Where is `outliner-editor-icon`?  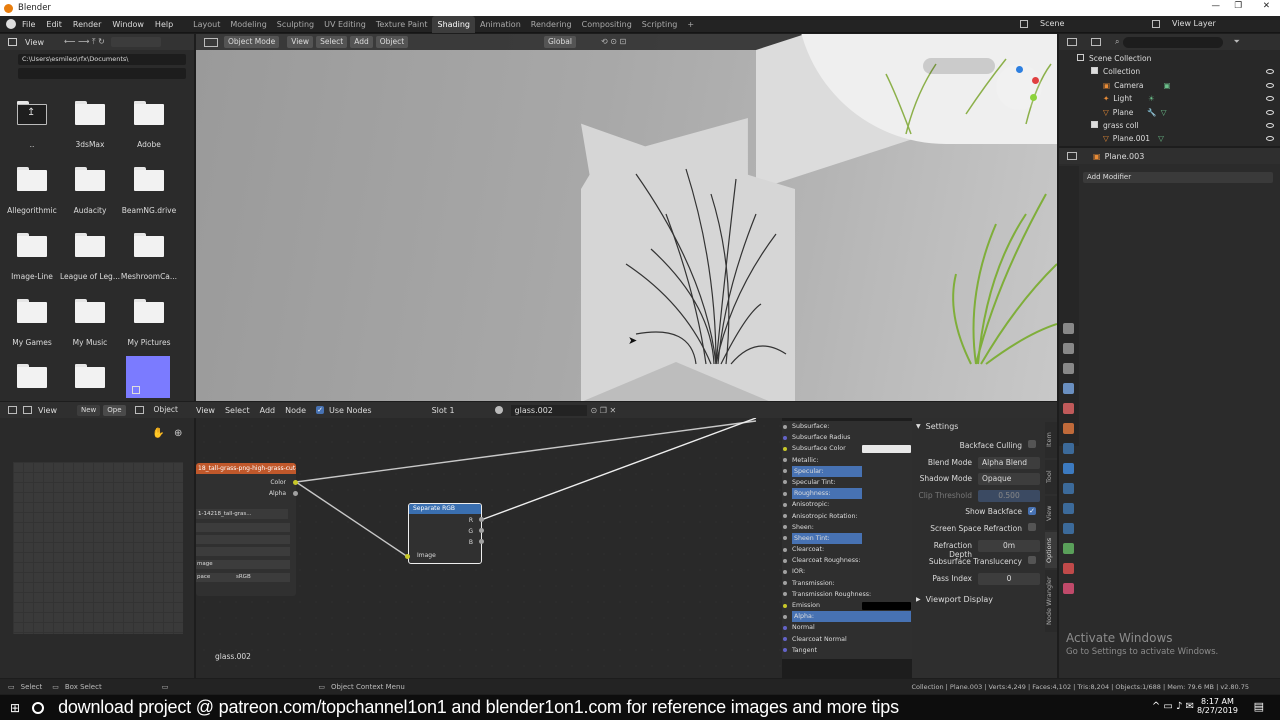 outliner-editor-icon is located at coordinates (1072, 42).